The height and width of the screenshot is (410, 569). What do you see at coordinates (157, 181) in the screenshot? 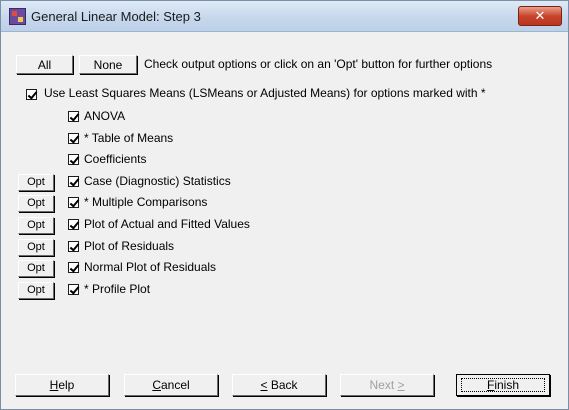
I see `option-label-3: Case (Diagnostic) Statistics` at bounding box center [157, 181].